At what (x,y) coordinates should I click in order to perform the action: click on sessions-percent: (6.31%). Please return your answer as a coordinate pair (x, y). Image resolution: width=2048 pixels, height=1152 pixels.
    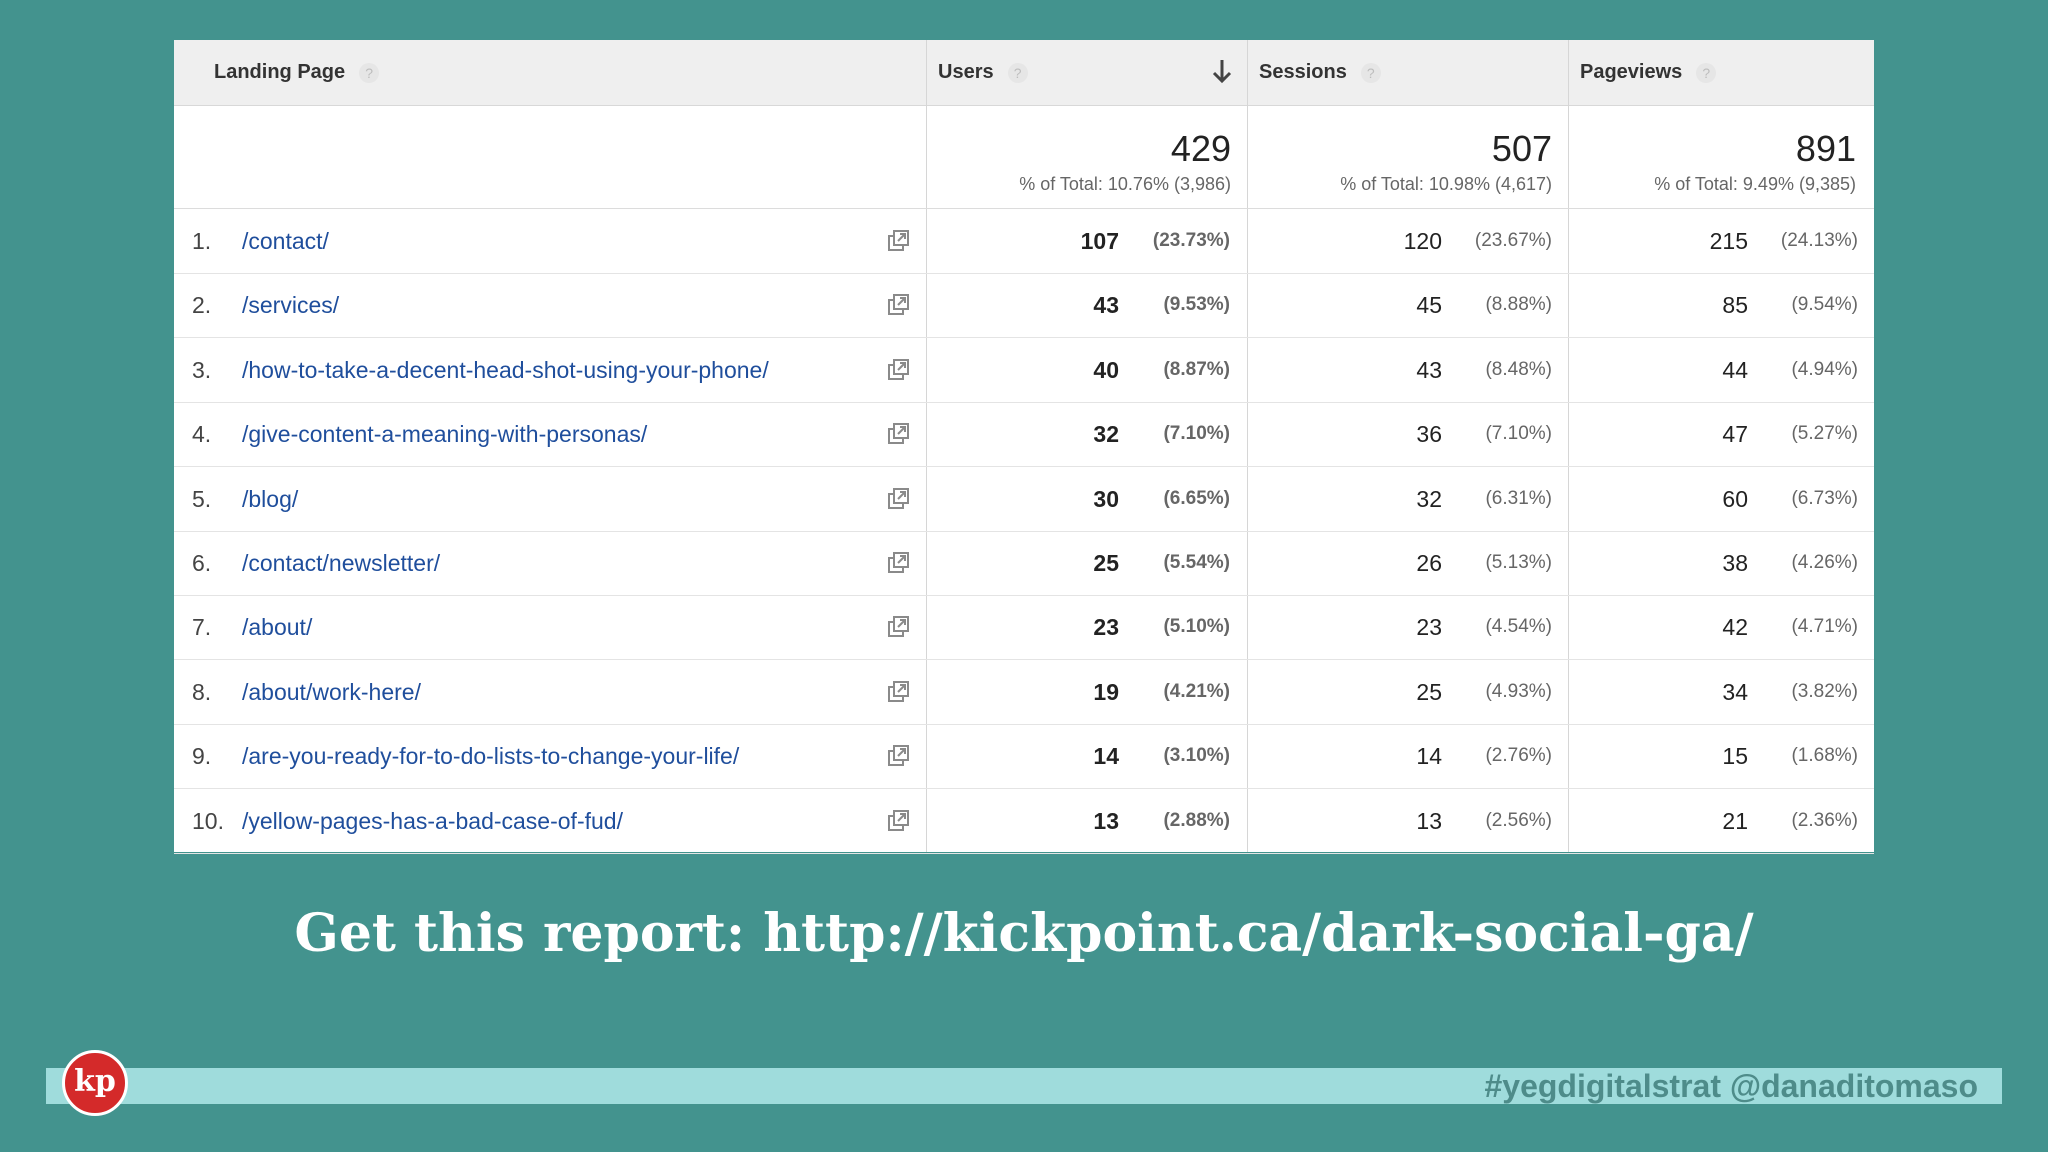
    Looking at the image, I should click on (1518, 498).